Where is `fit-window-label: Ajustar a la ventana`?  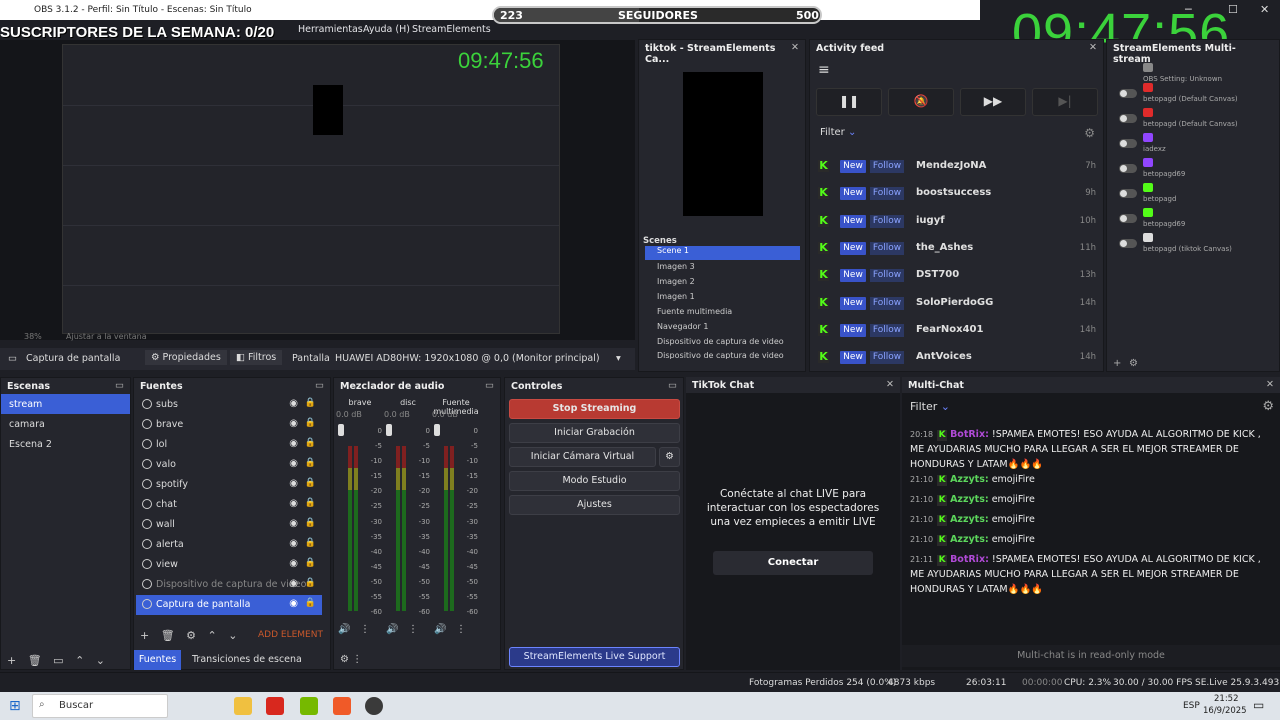
fit-window-label: Ajustar a la ventana is located at coordinates (106, 336).